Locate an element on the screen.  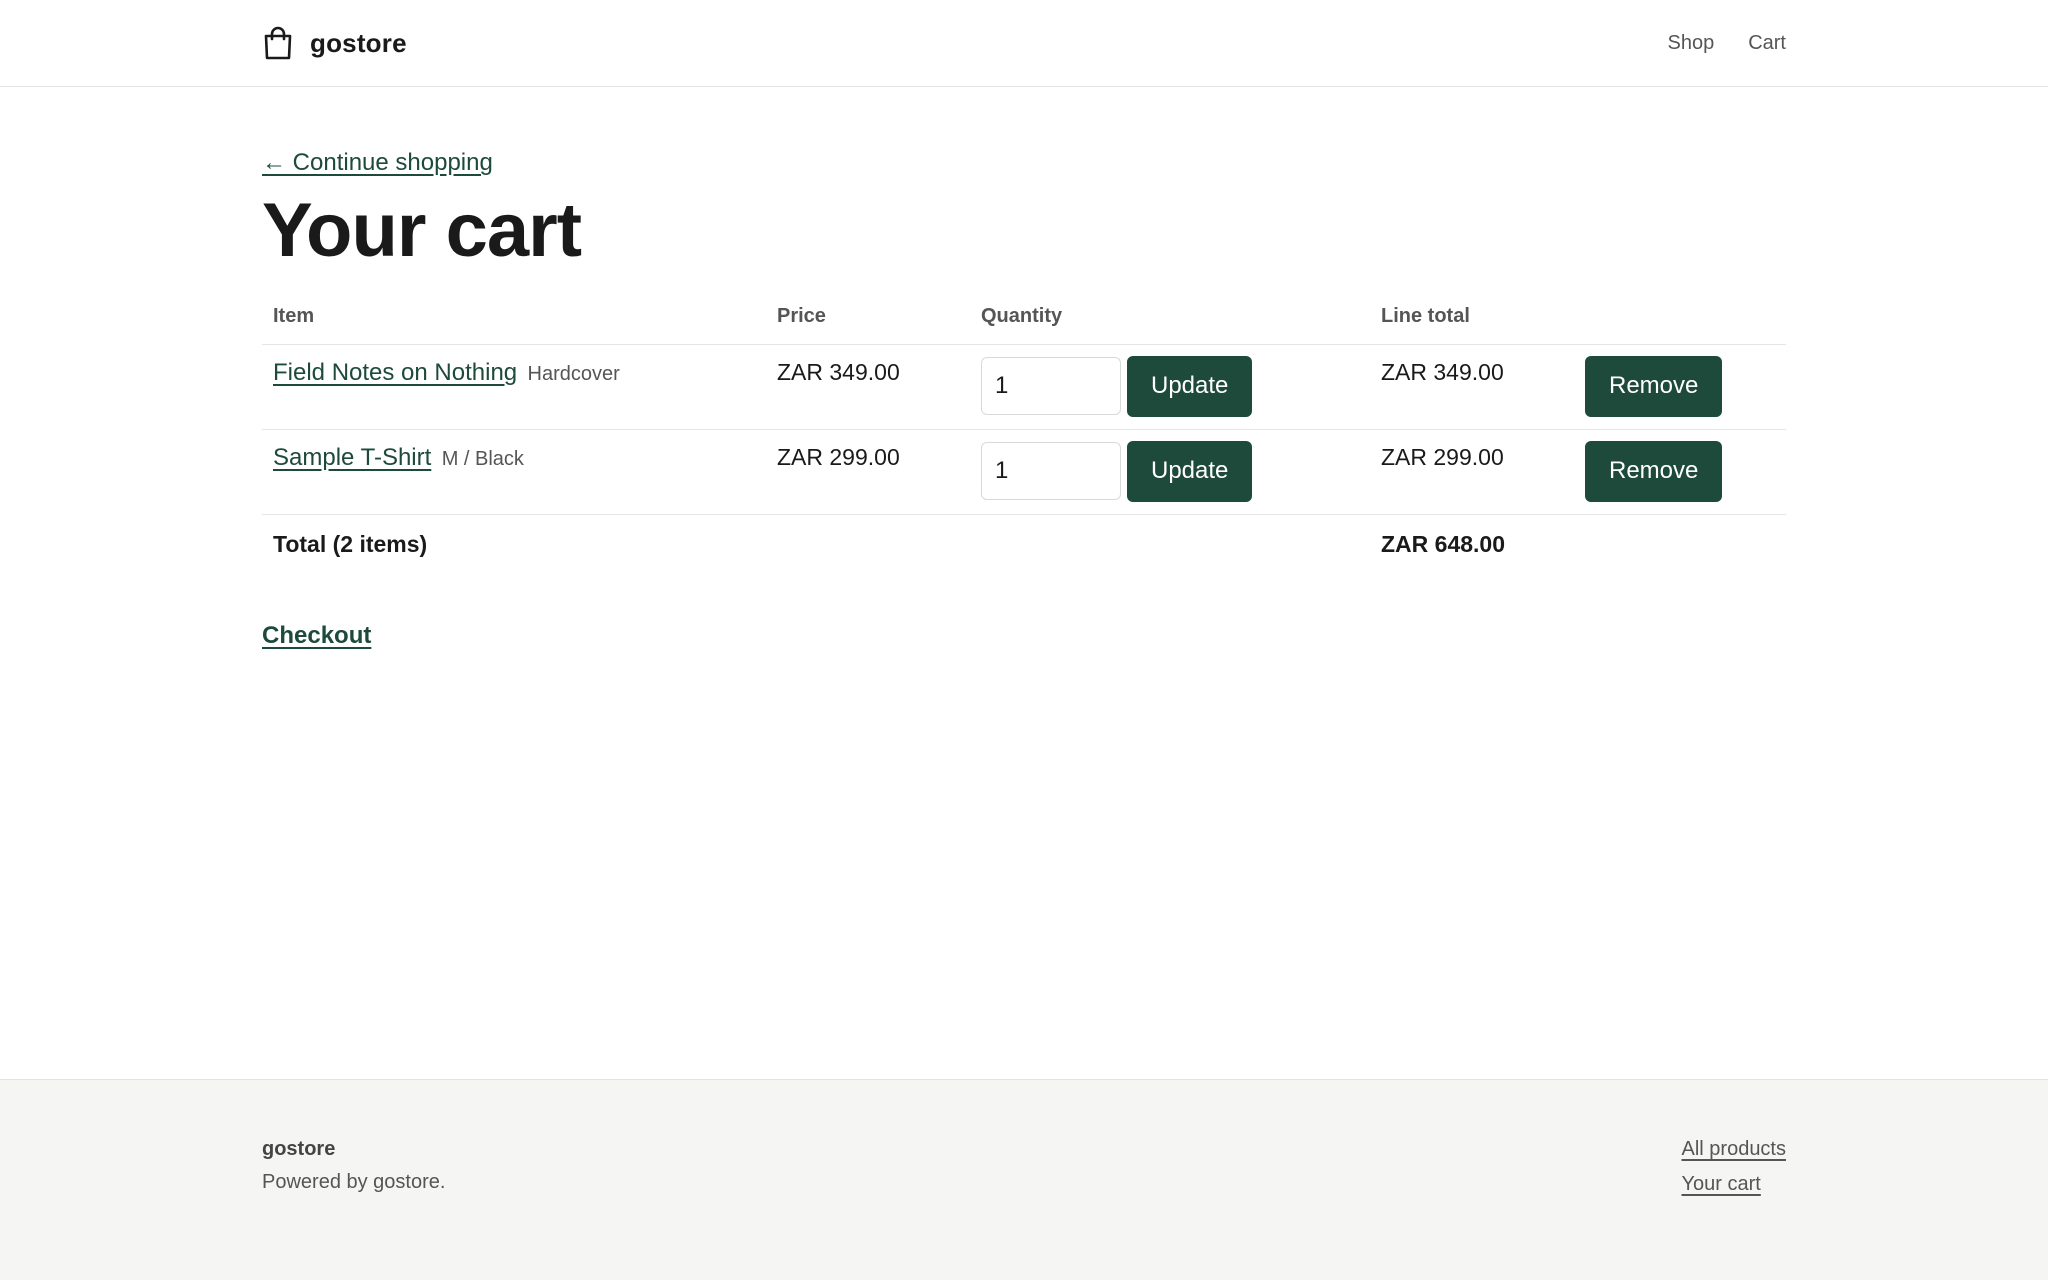
column-header-actions is located at coordinates (1680, 325).